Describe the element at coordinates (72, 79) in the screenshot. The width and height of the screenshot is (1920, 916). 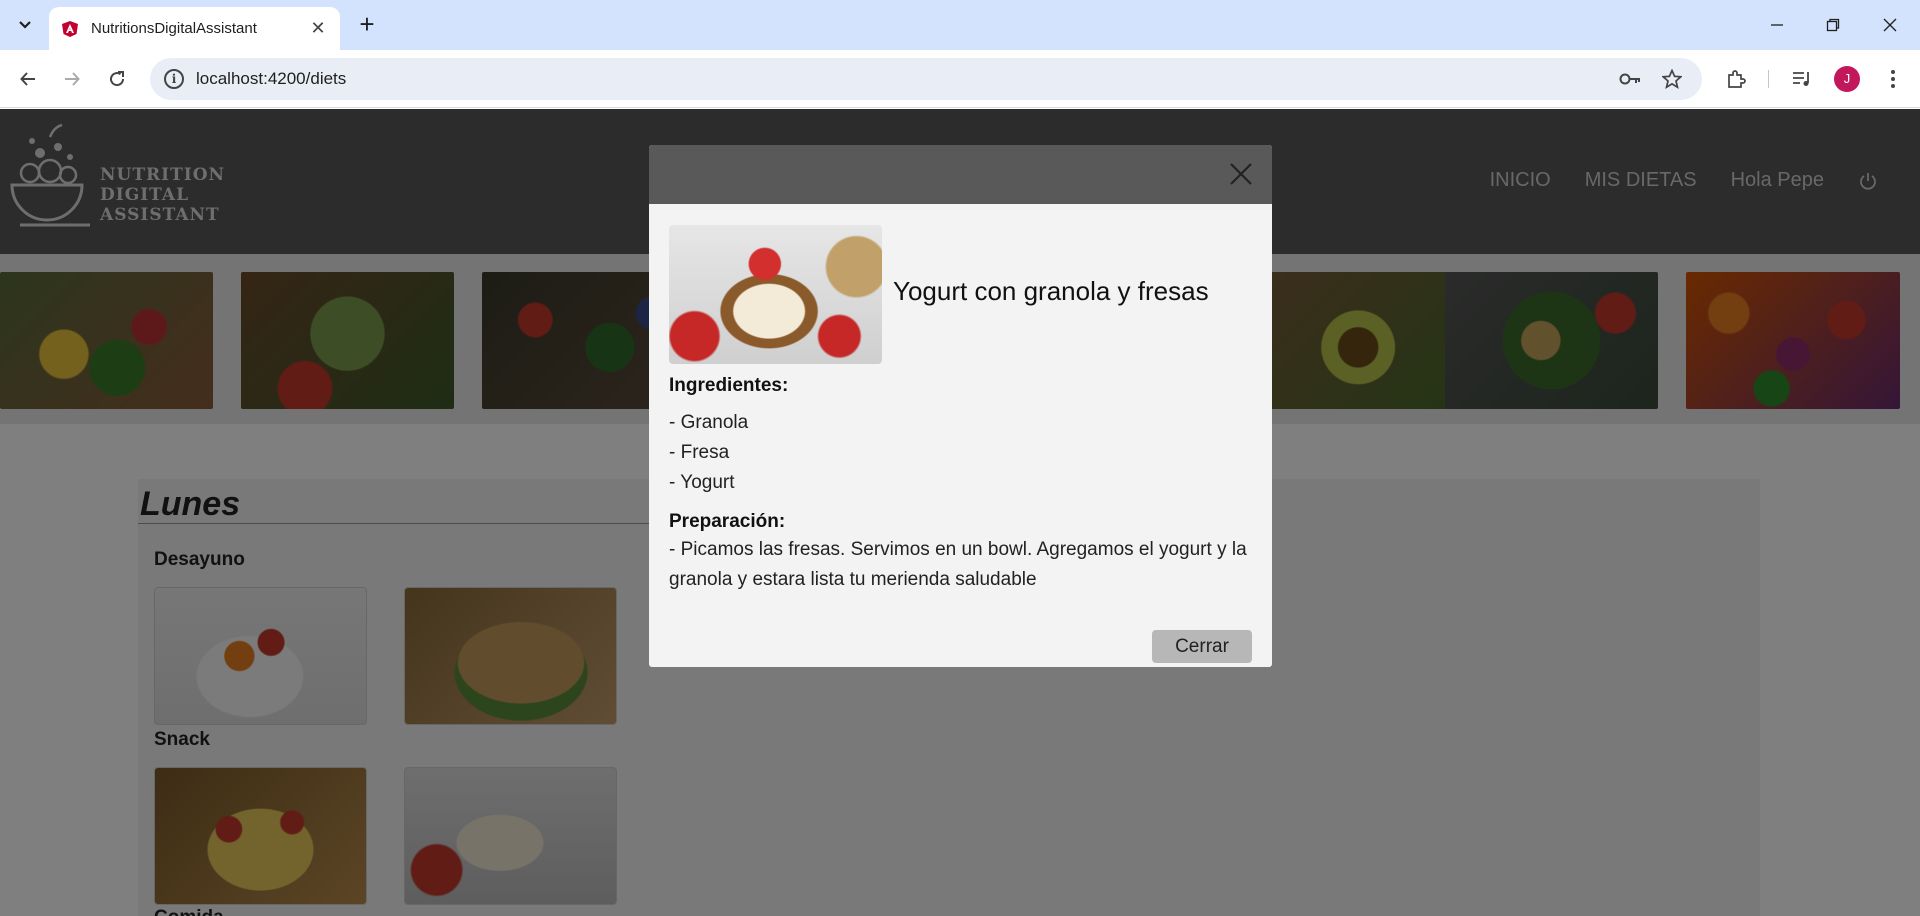
I see `forward-icon` at that location.